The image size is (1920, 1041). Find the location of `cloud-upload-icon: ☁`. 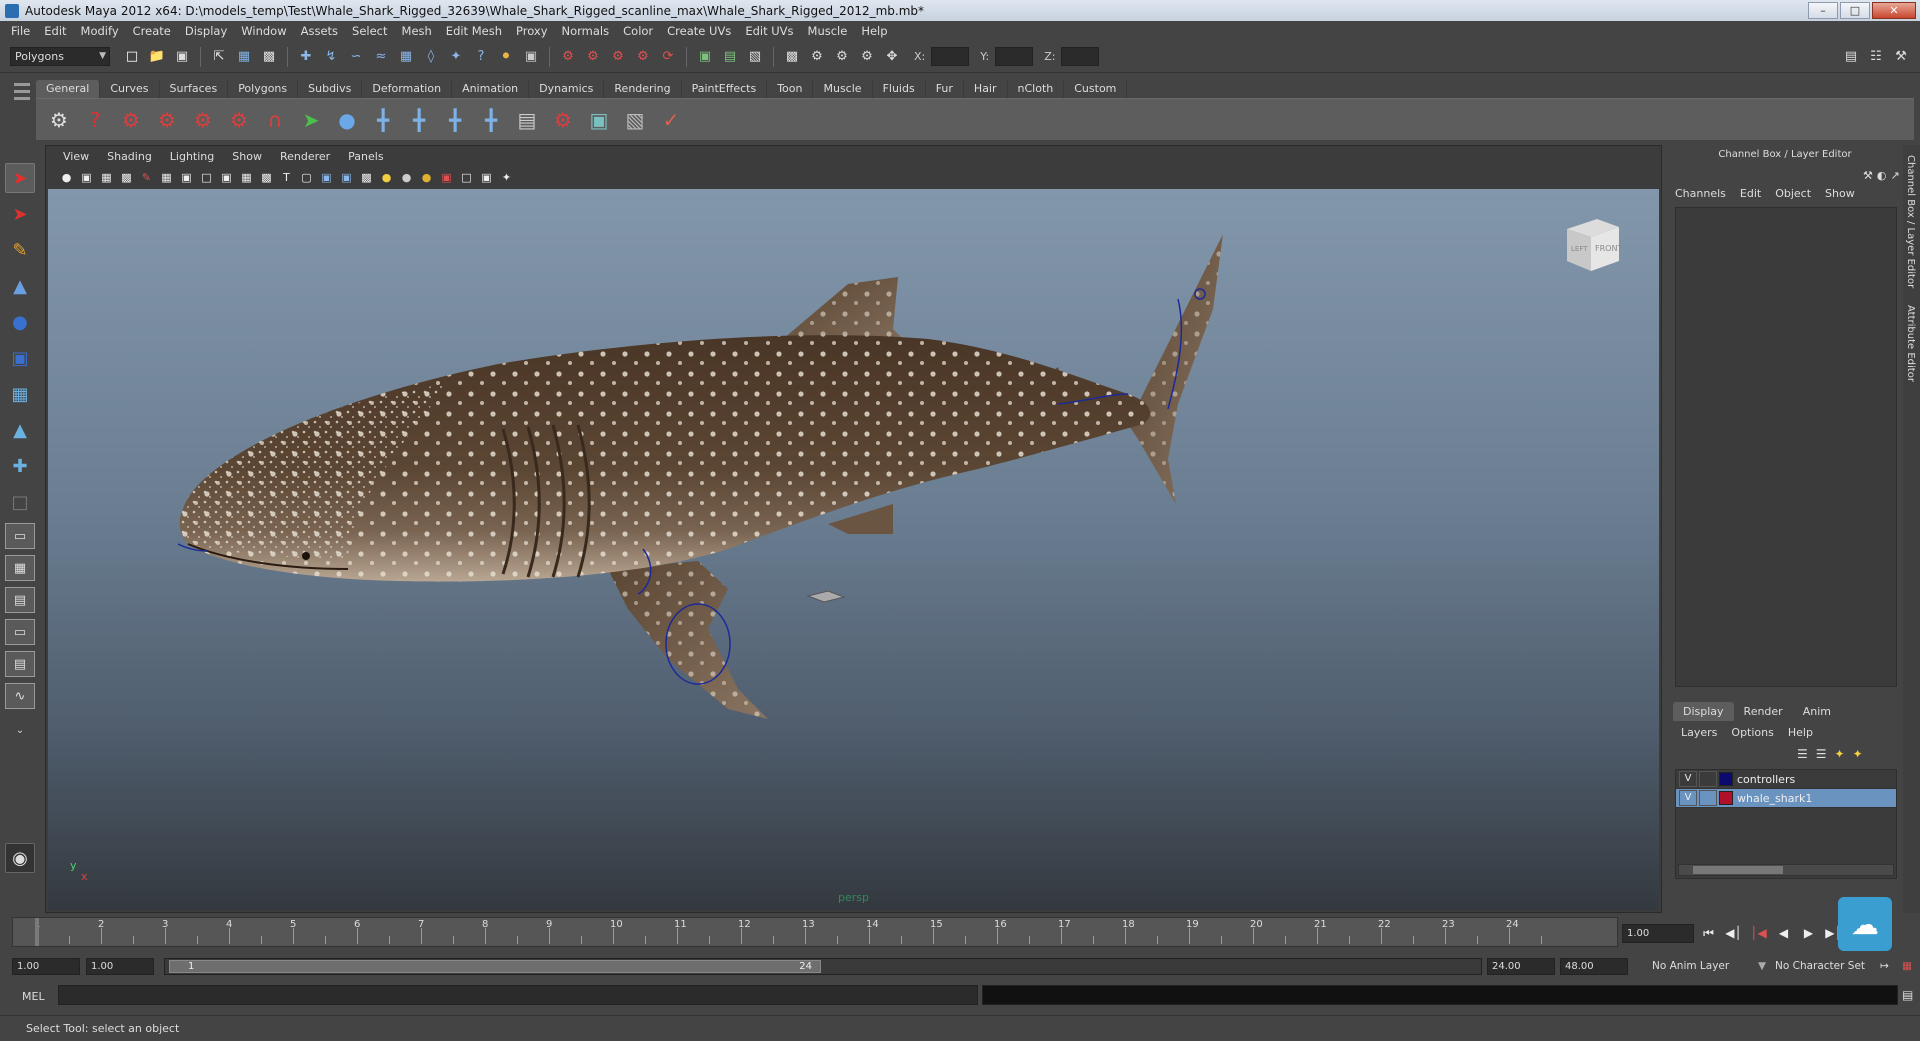

cloud-upload-icon: ☁ is located at coordinates (1865, 924).